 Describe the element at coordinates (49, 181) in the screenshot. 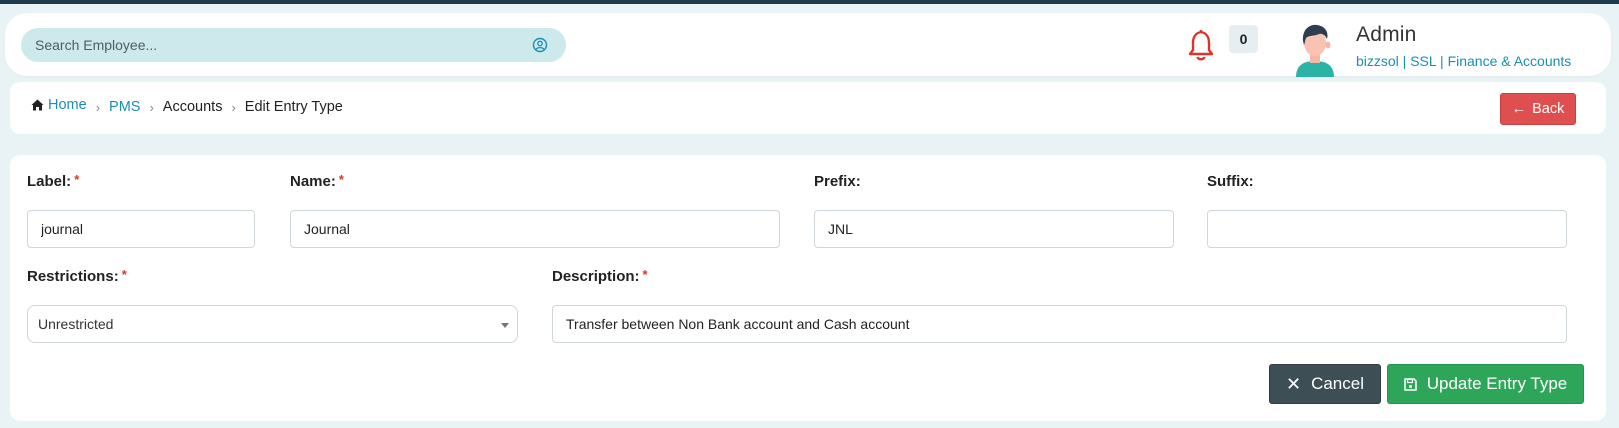

I see `label-field-title: Label:` at that location.